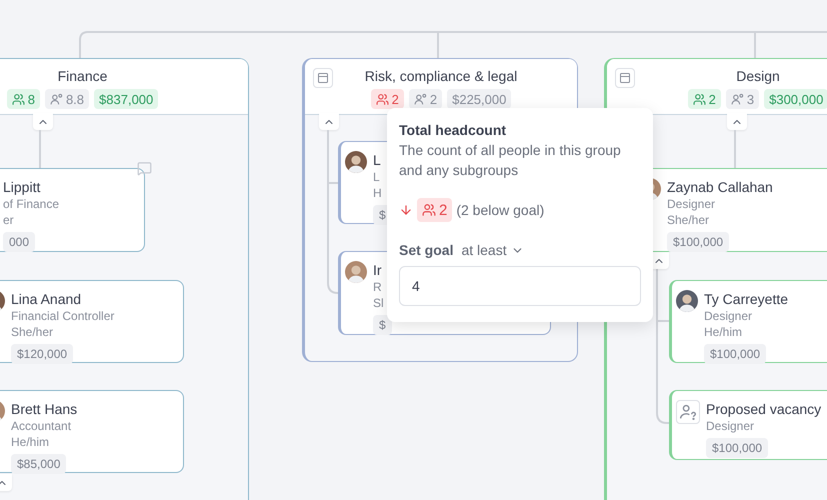  Describe the element at coordinates (31, 204) in the screenshot. I see `job-title: of Finance` at that location.